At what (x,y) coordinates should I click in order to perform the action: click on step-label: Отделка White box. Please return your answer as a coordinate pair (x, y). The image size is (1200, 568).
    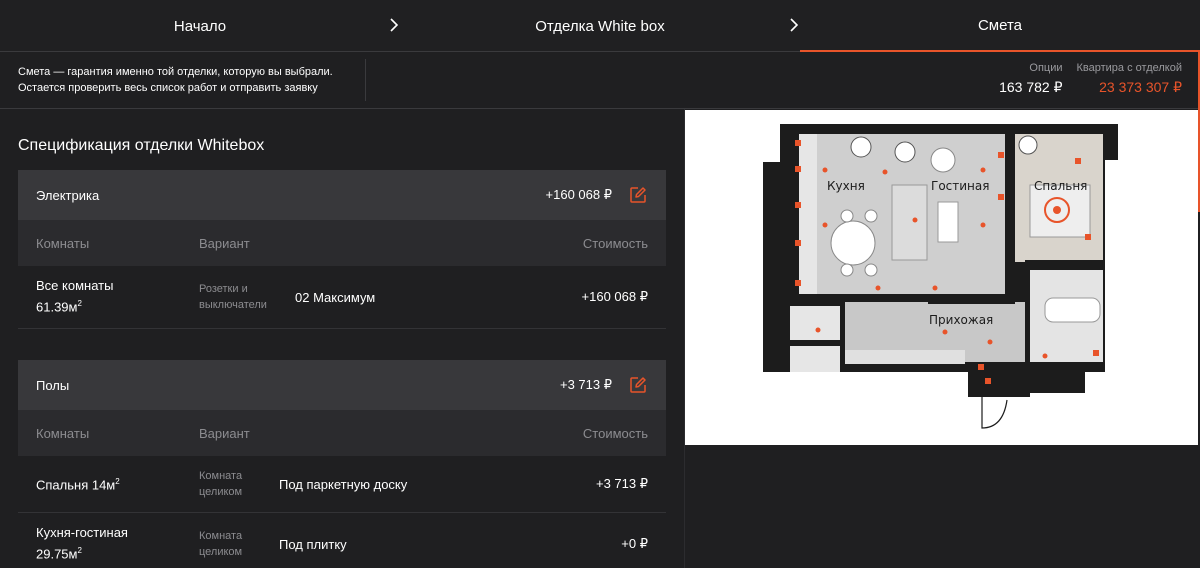
    Looking at the image, I should click on (600, 26).